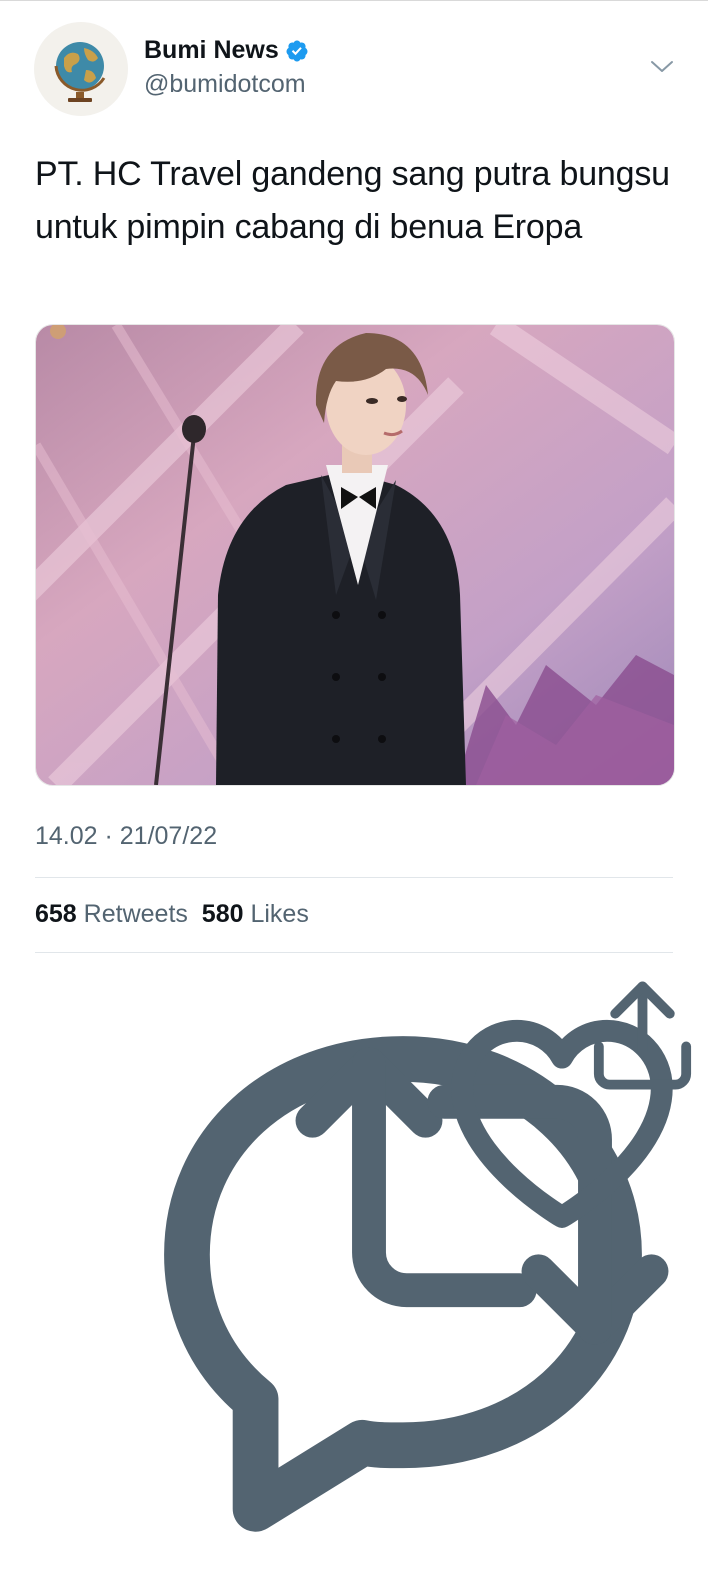  I want to click on author-name-row: Bumi News, so click(226, 50).